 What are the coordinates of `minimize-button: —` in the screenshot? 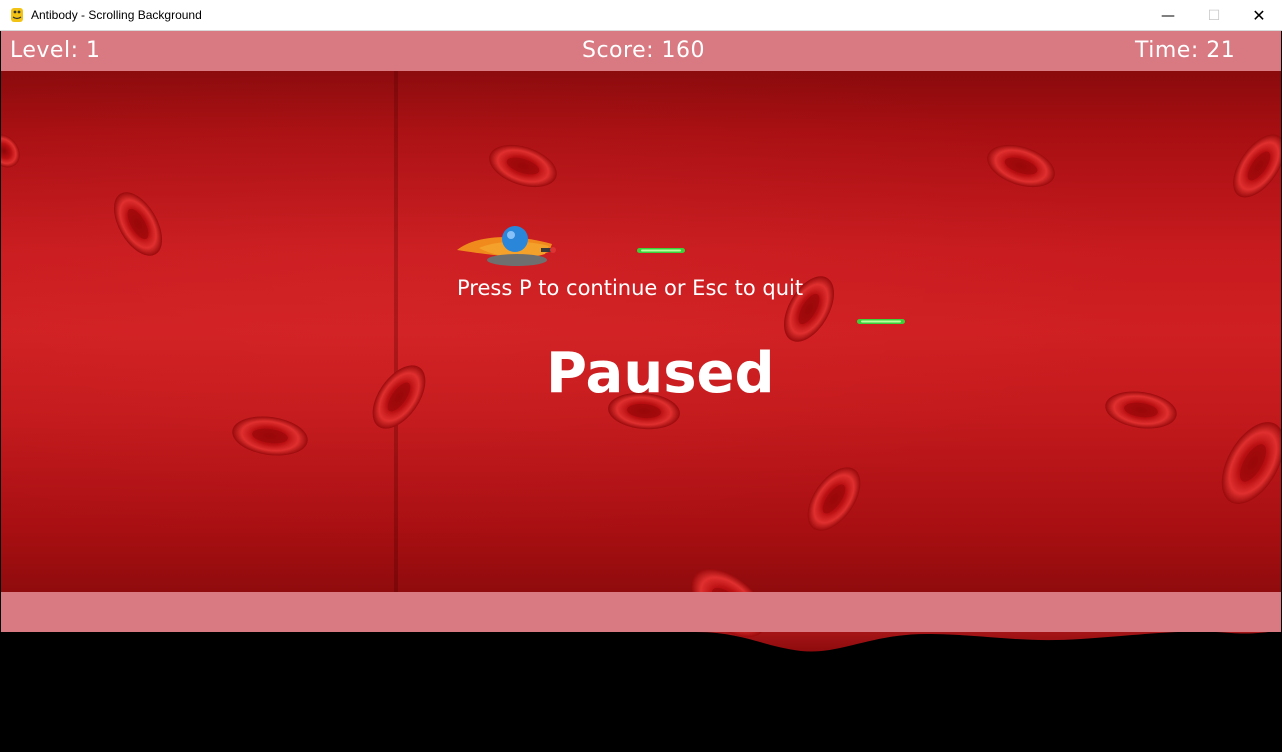 It's located at (1168, 15).